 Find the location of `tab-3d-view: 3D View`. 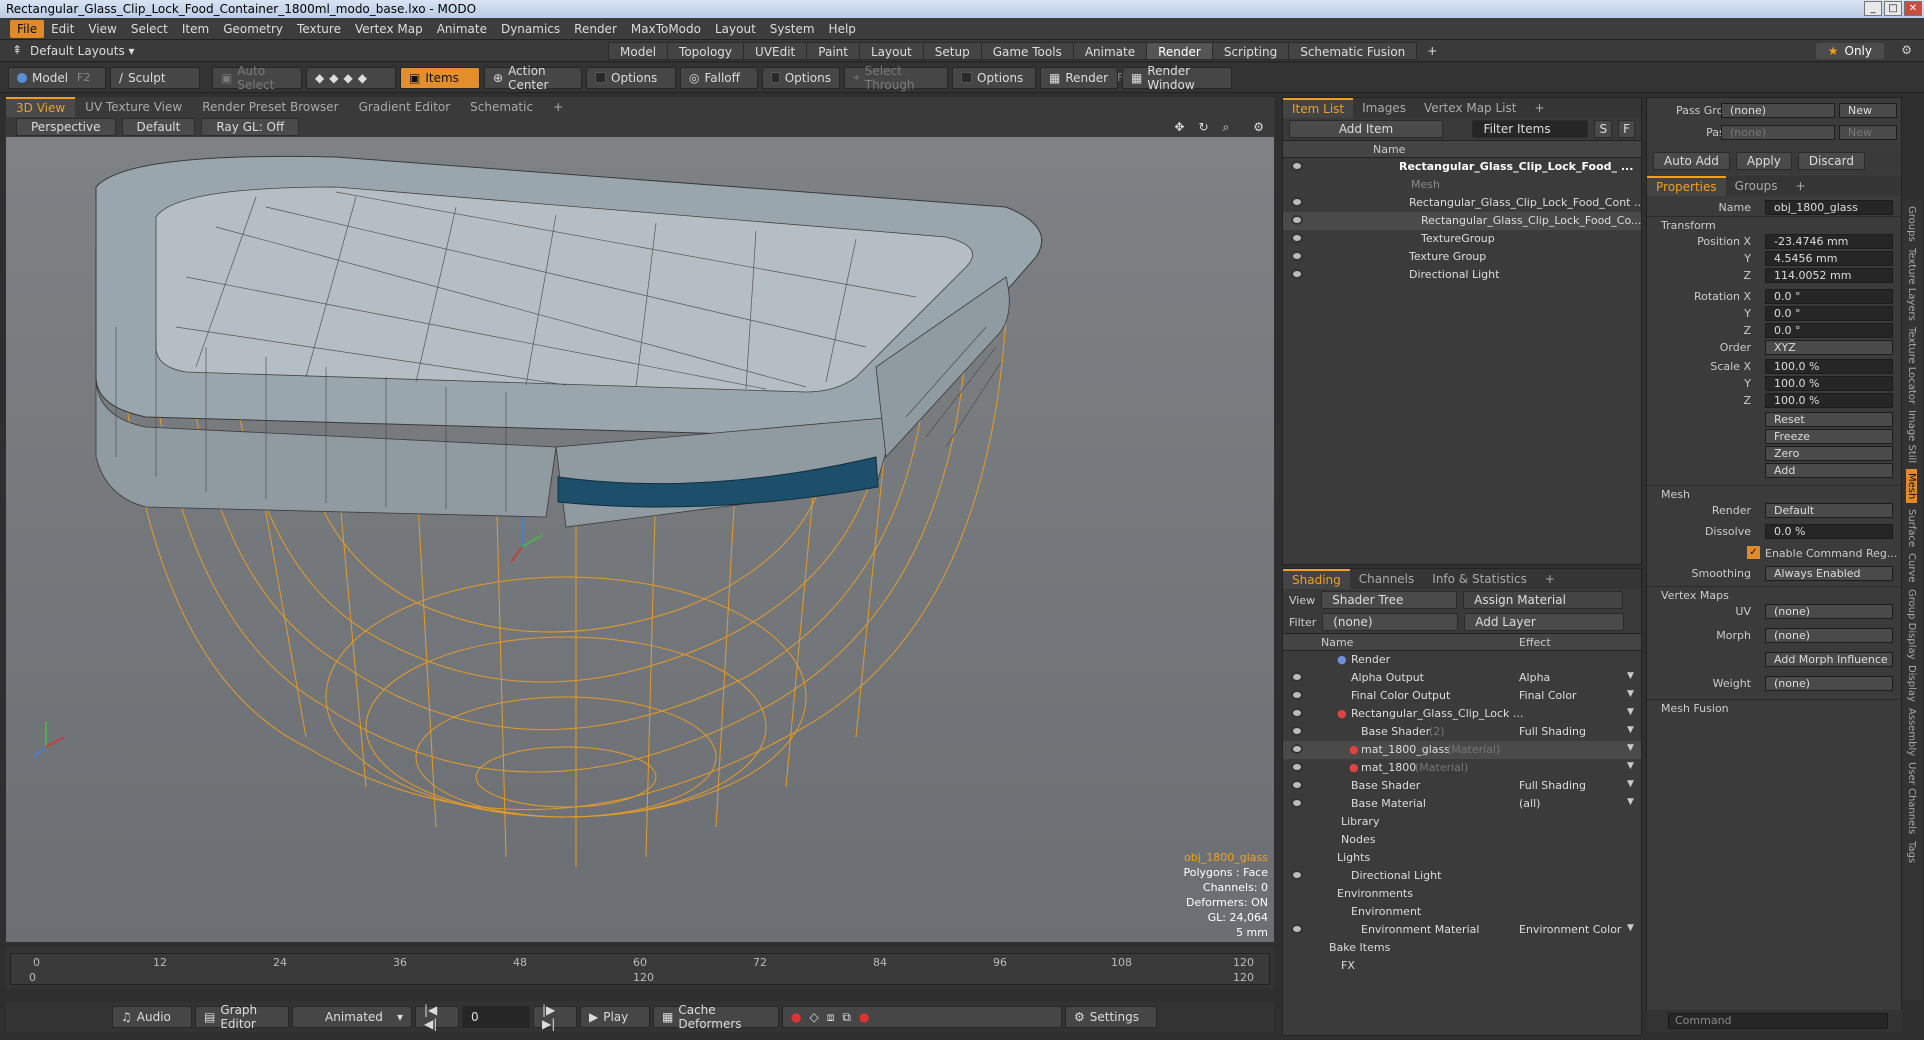

tab-3d-view: 3D View is located at coordinates (41, 107).